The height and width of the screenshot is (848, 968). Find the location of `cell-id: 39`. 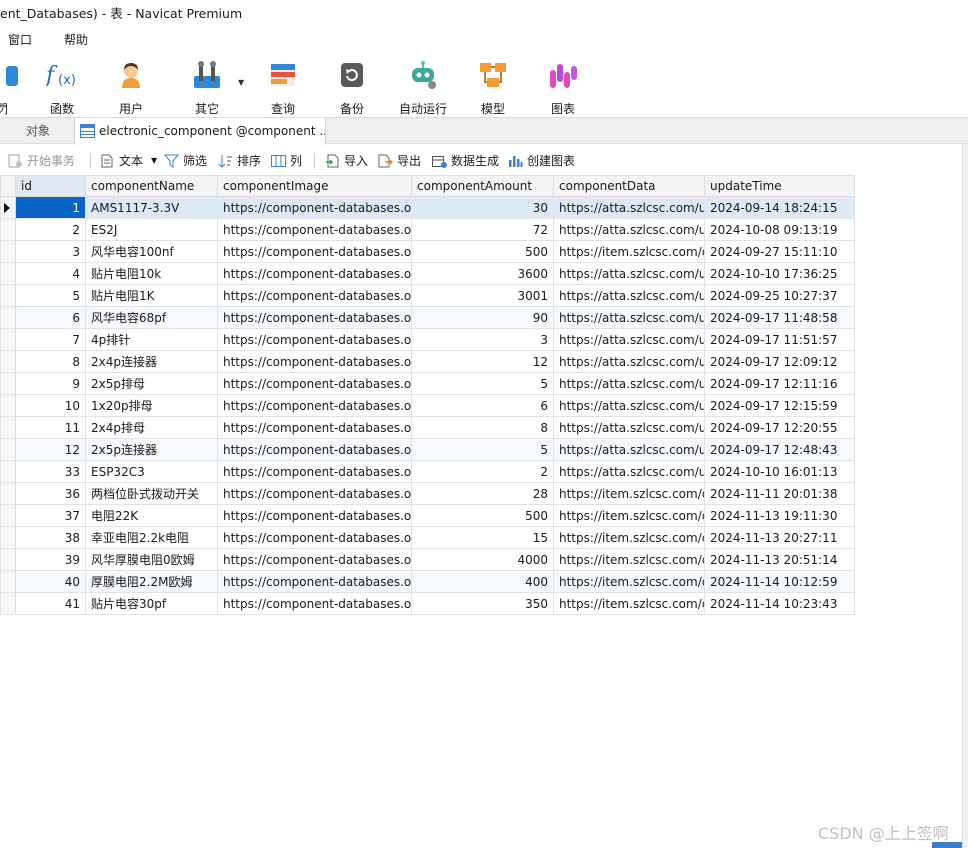

cell-id: 39 is located at coordinates (50, 559).